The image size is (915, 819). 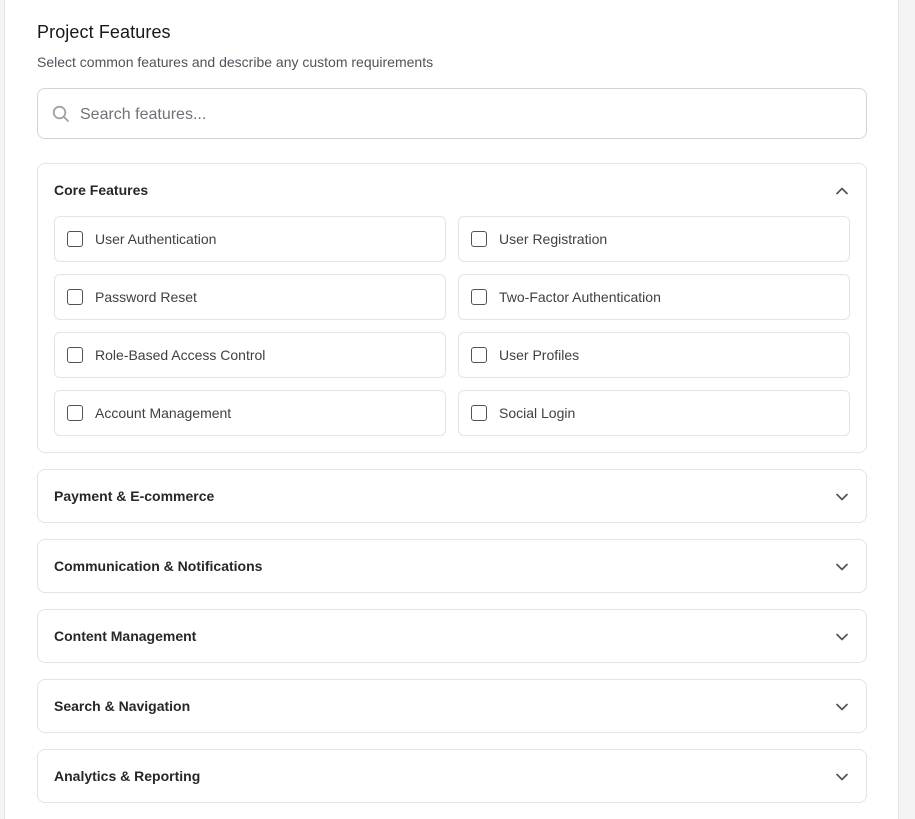 I want to click on section-communication-notifications: Communication & Notifications, so click(x=452, y=566).